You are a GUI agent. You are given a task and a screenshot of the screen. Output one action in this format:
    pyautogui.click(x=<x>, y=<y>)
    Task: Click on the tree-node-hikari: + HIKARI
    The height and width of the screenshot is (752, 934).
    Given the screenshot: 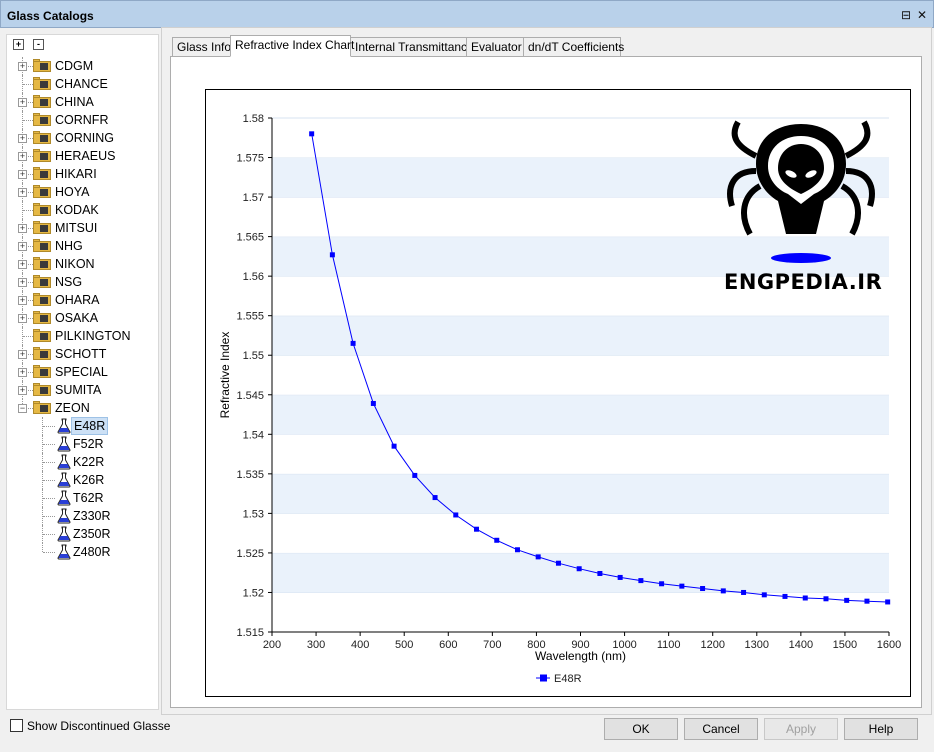 What is the action you would take?
    pyautogui.click(x=82, y=174)
    